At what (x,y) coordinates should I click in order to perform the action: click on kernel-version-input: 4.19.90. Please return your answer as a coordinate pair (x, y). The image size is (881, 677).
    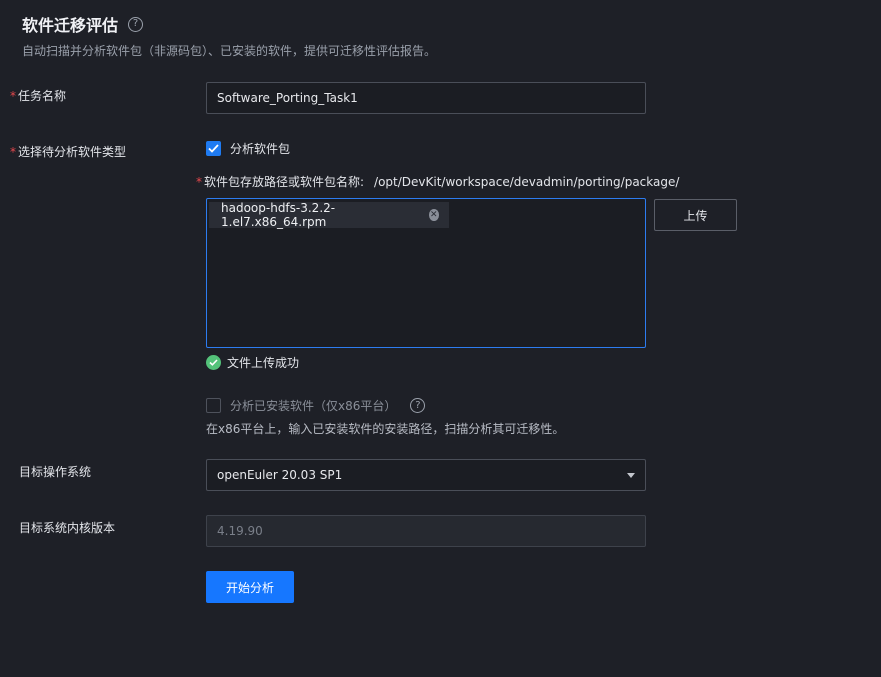
    Looking at the image, I should click on (426, 531).